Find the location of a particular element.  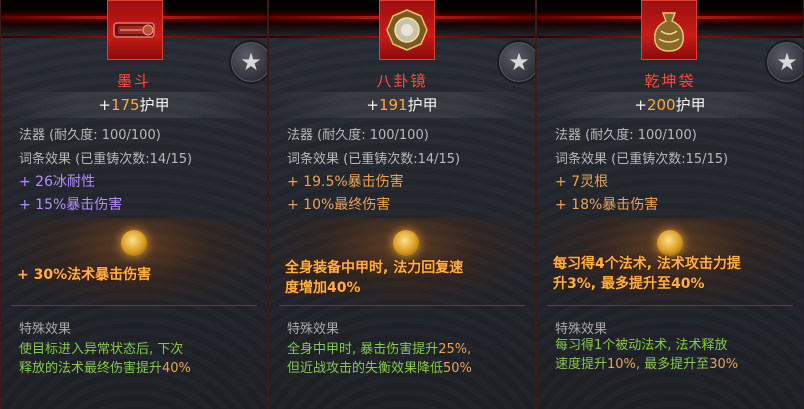

armor-stat: +200护甲 is located at coordinates (670, 105).